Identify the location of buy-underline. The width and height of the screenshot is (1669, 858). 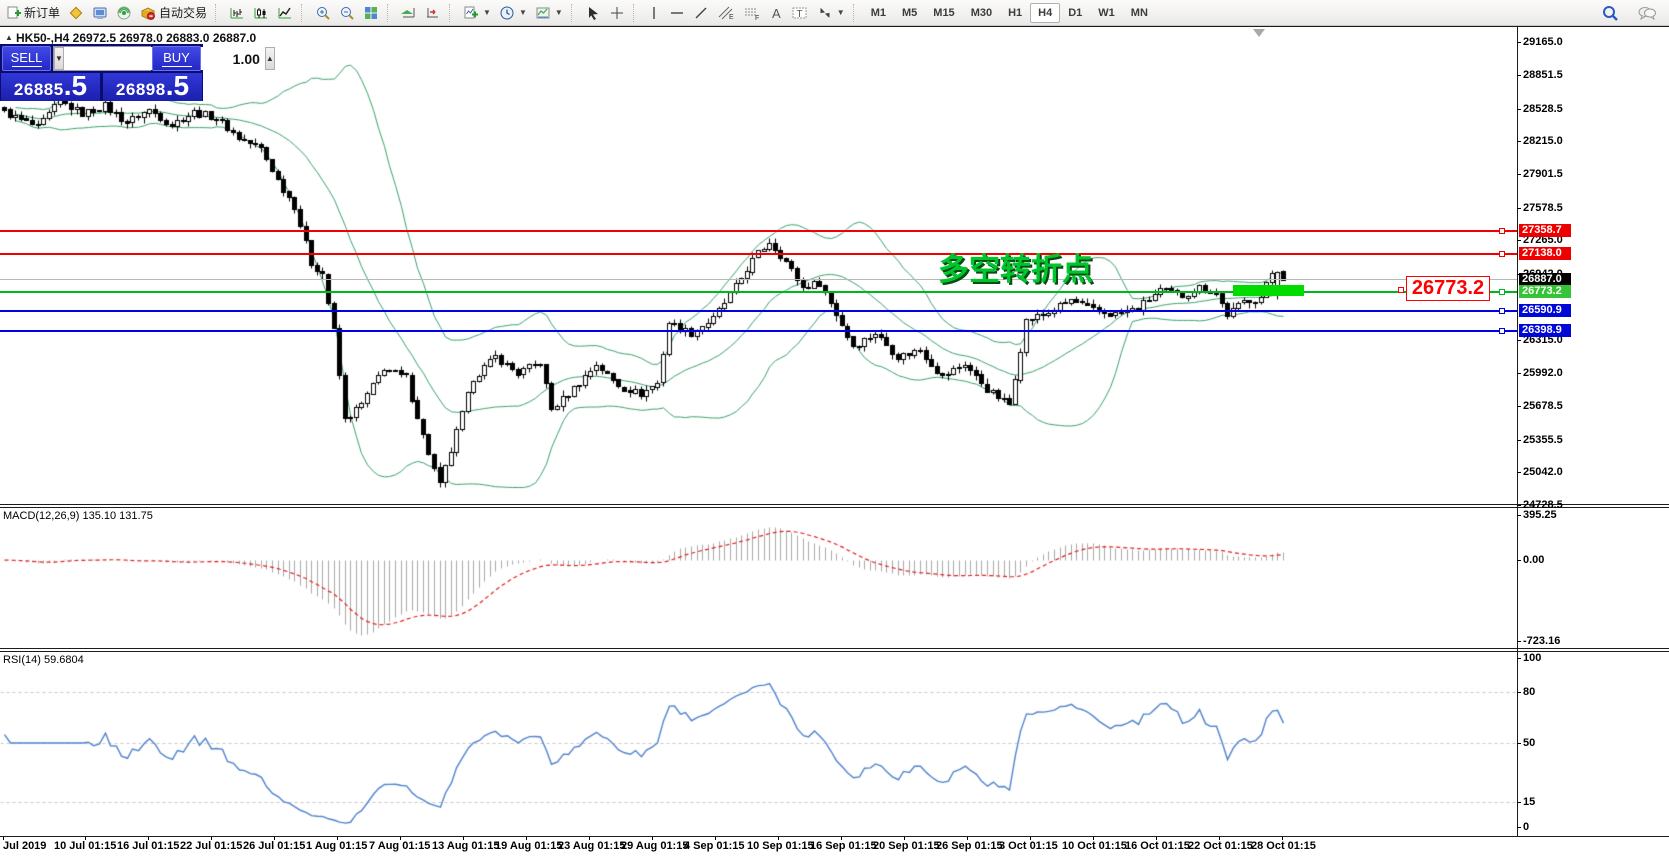
(176, 66).